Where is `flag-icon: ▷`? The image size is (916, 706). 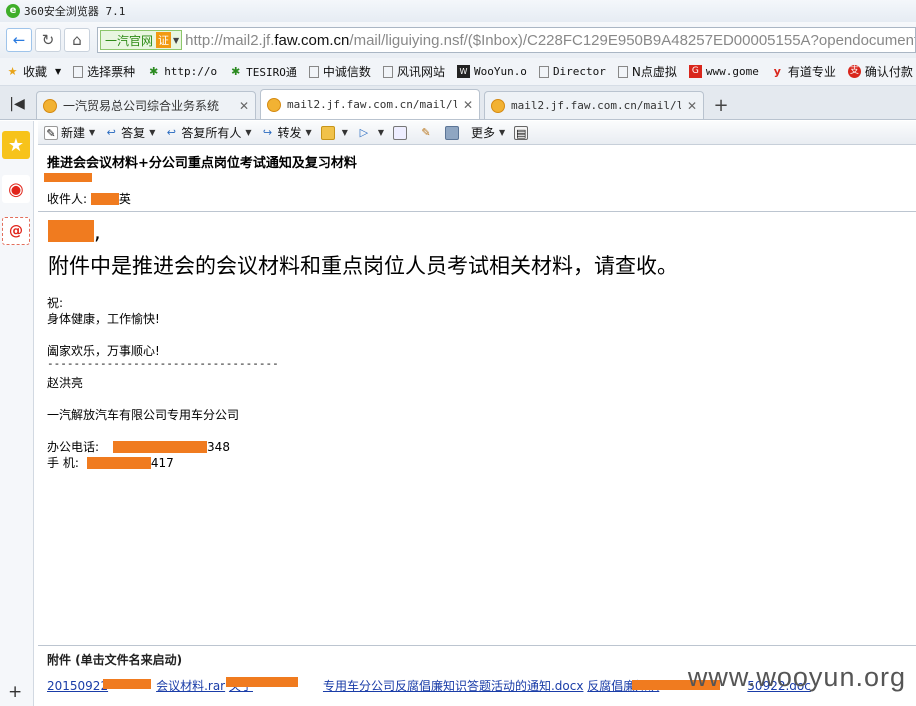
flag-icon: ▷ is located at coordinates (364, 132).